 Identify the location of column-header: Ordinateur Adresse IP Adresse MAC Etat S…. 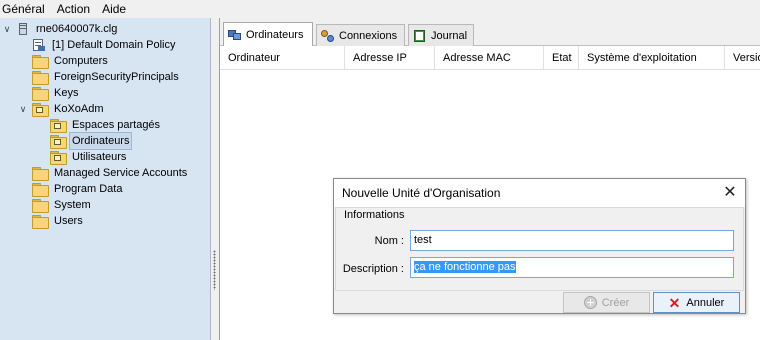
(490, 58).